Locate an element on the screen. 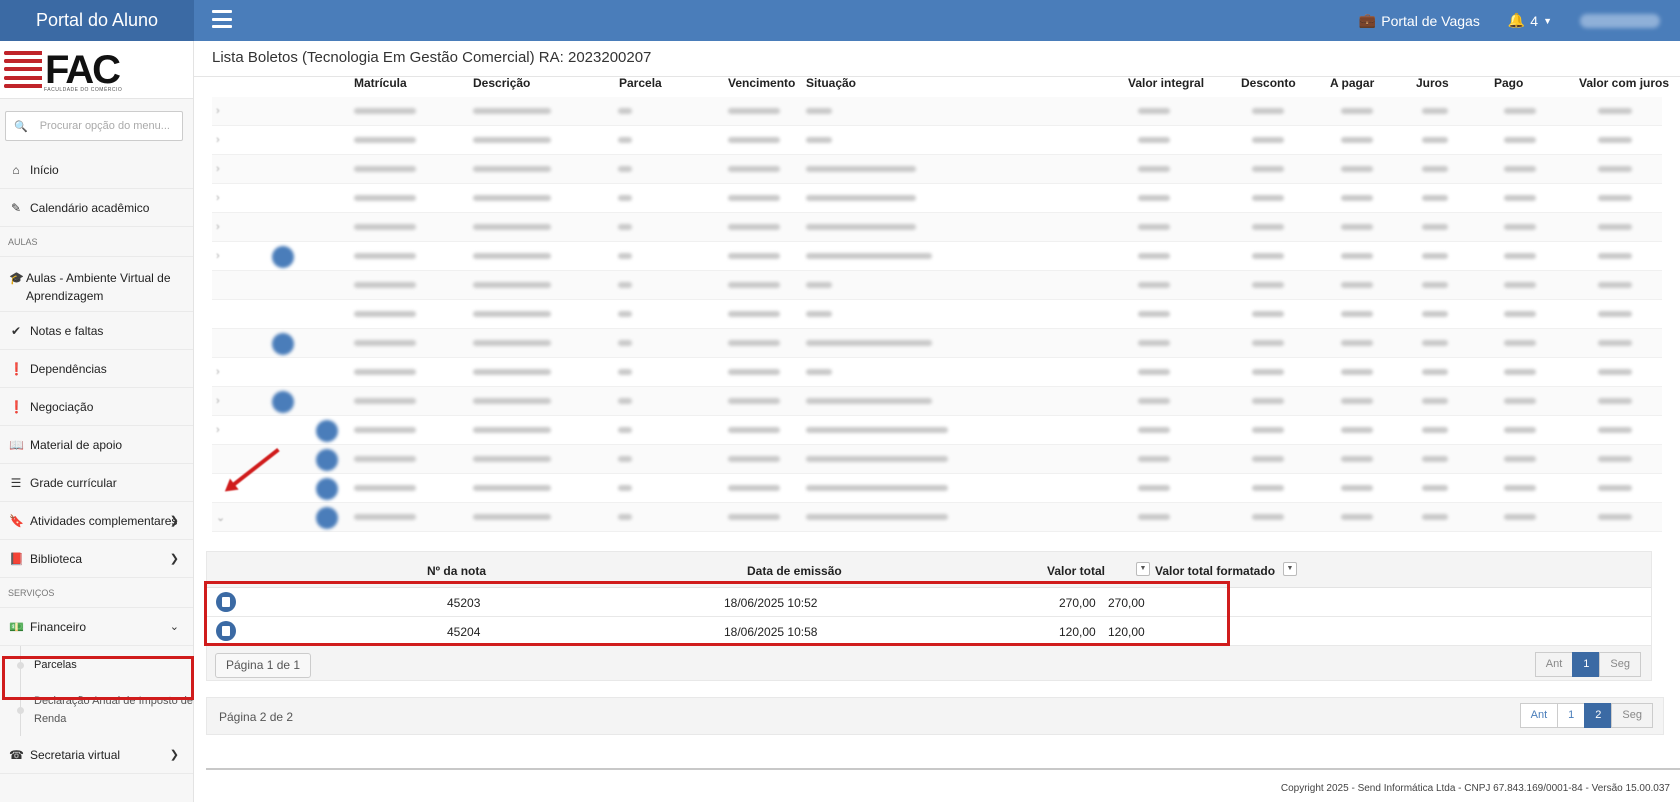 This screenshot has height=802, width=1680. sidebar-item-financeiro: 💵 Financeiro ⌄ is located at coordinates (96, 627).